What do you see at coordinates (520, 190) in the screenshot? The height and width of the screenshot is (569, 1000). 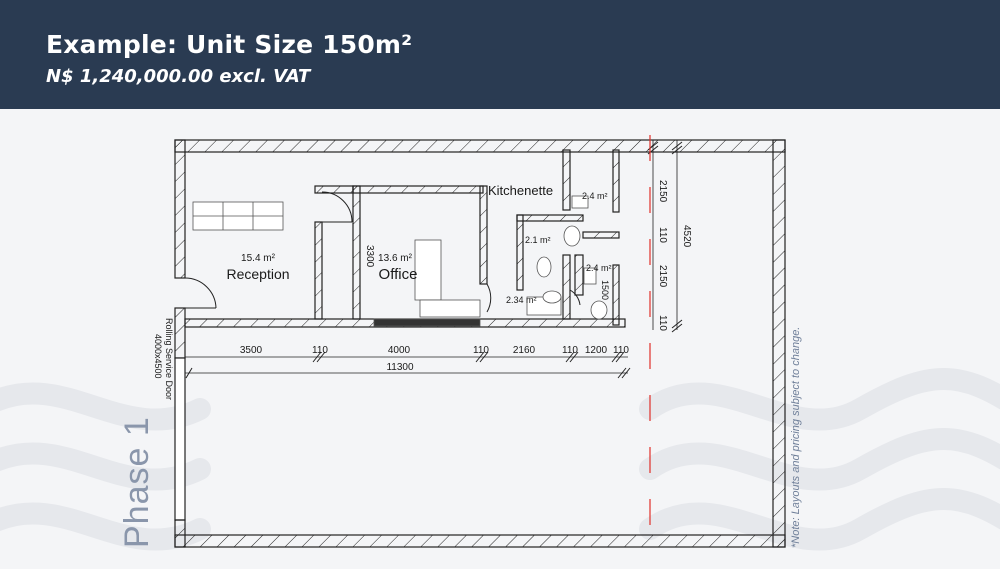 I see `kitchenette-name: Kitchenette` at bounding box center [520, 190].